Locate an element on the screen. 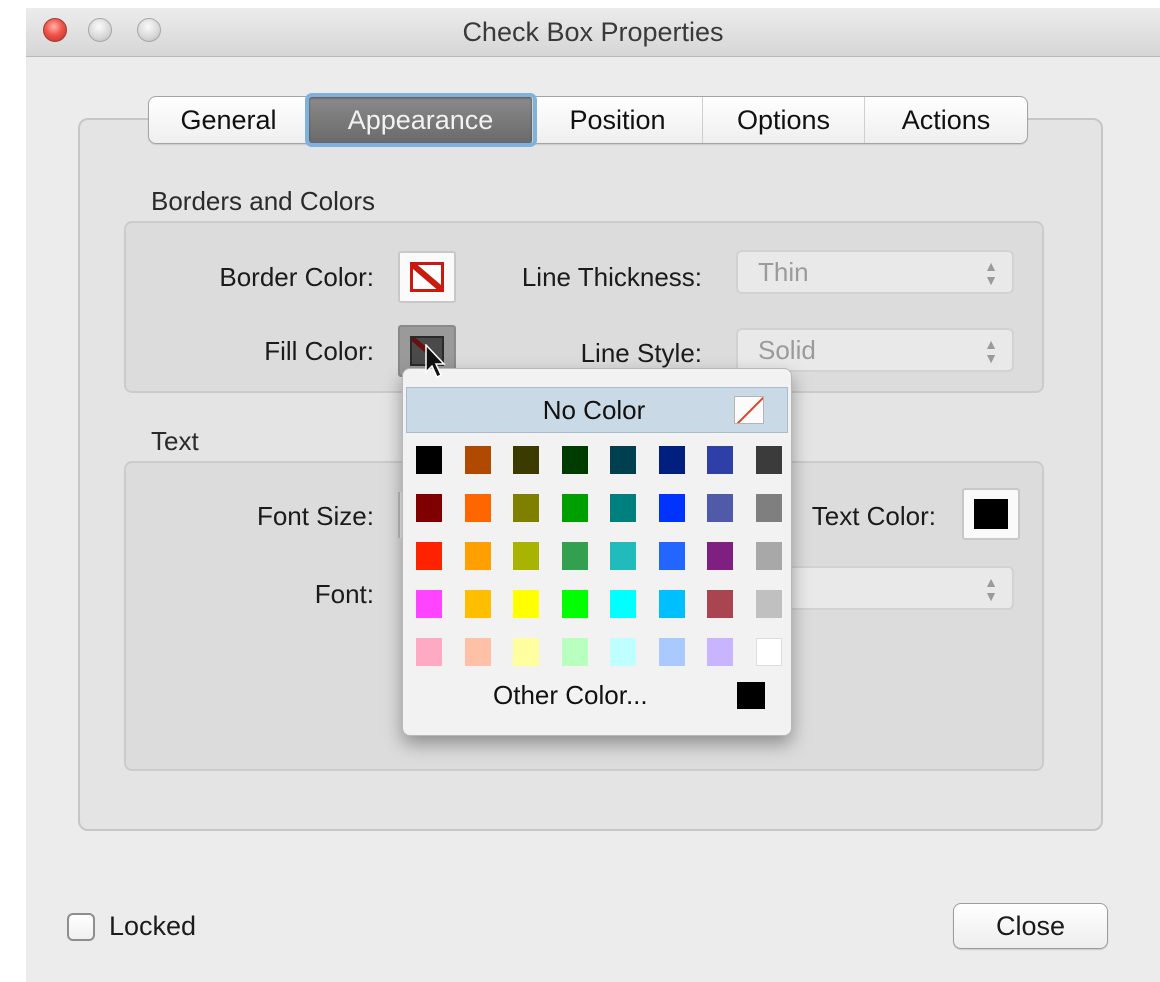 Image resolution: width=1160 pixels, height=982 pixels. color-swatch-r5-c6 is located at coordinates (672, 652).